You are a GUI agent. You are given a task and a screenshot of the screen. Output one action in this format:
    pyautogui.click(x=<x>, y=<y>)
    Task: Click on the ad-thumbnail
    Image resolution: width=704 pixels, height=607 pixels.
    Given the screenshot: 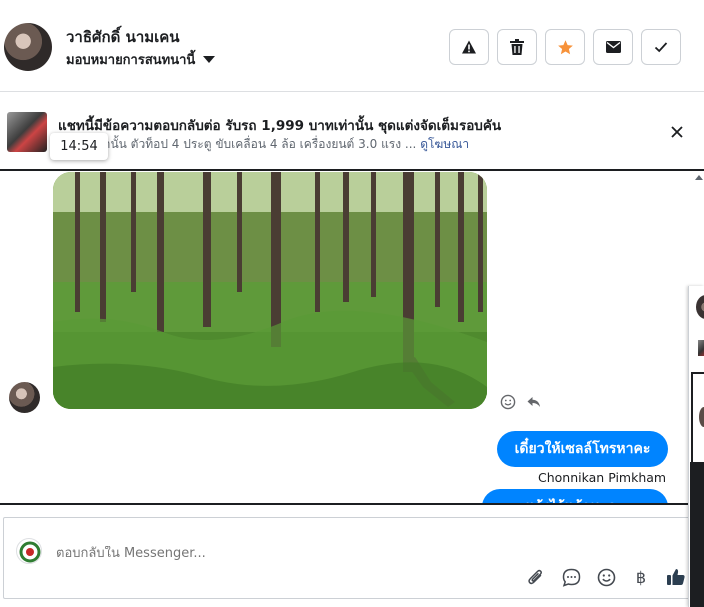 What is the action you would take?
    pyautogui.click(x=27, y=132)
    